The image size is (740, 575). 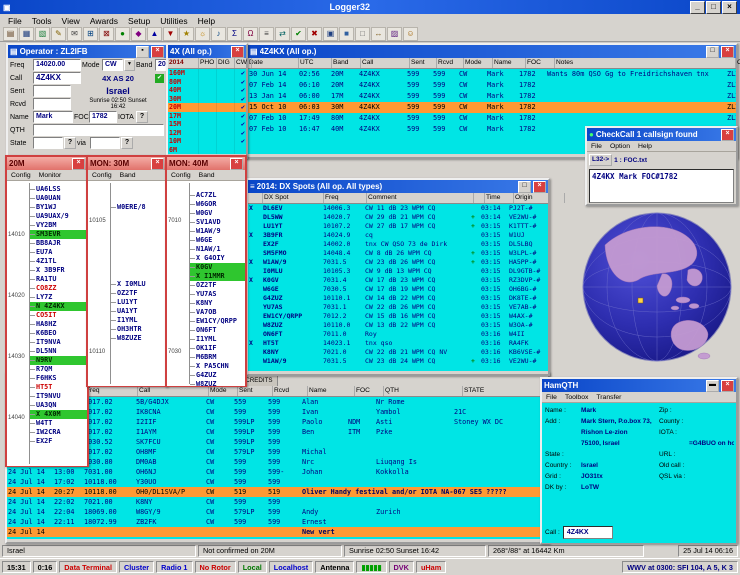 What do you see at coordinates (207, 141) in the screenshot?
I see `worked-band-row: 10M ✔` at bounding box center [207, 141].